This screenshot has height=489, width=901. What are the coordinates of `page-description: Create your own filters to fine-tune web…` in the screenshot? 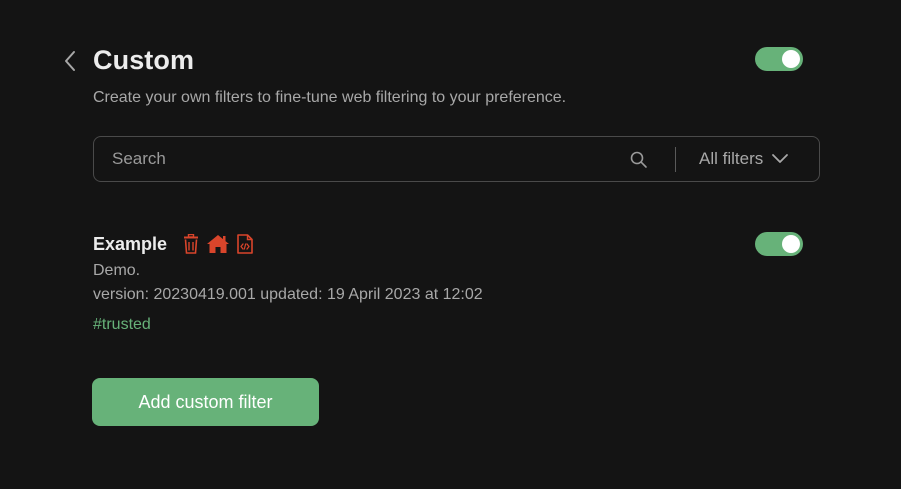 It's located at (330, 97).